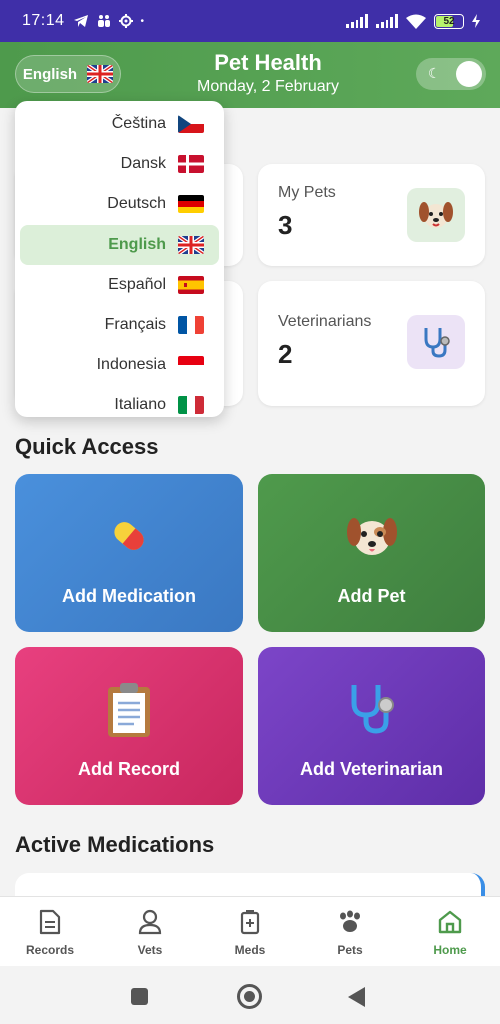 The width and height of the screenshot is (500, 1024). I want to click on add-pet-button: Add Pet, so click(371, 553).